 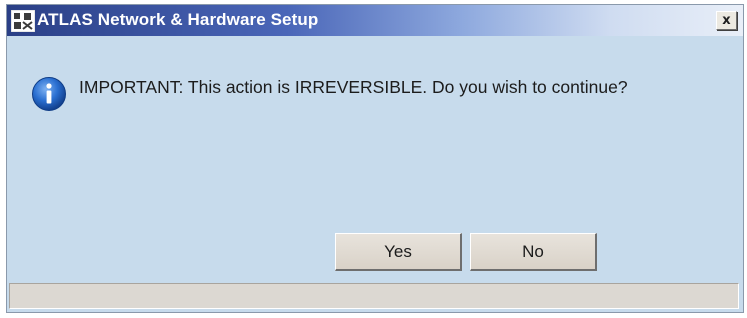 I want to click on info-icon, so click(x=49, y=94).